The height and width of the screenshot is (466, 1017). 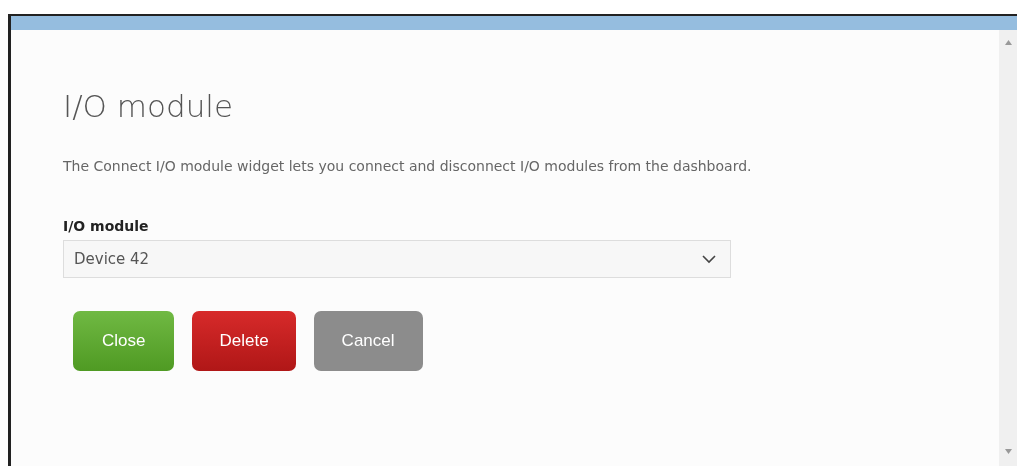 What do you see at coordinates (408, 166) in the screenshot?
I see `description-text: The Connect I/O module widget lets you connect and disconnect I/O modules from the dashboard.` at bounding box center [408, 166].